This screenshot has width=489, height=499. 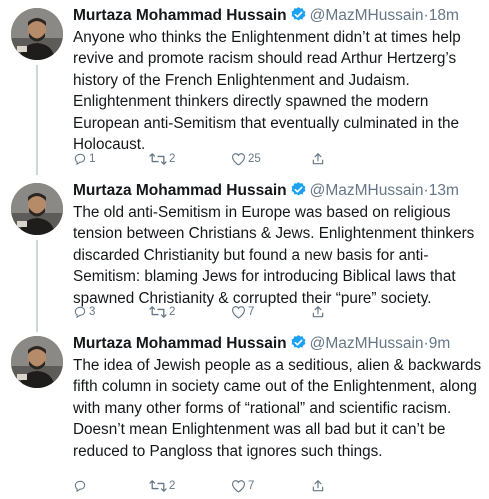 I want to click on reply-button: 1, so click(x=84, y=159).